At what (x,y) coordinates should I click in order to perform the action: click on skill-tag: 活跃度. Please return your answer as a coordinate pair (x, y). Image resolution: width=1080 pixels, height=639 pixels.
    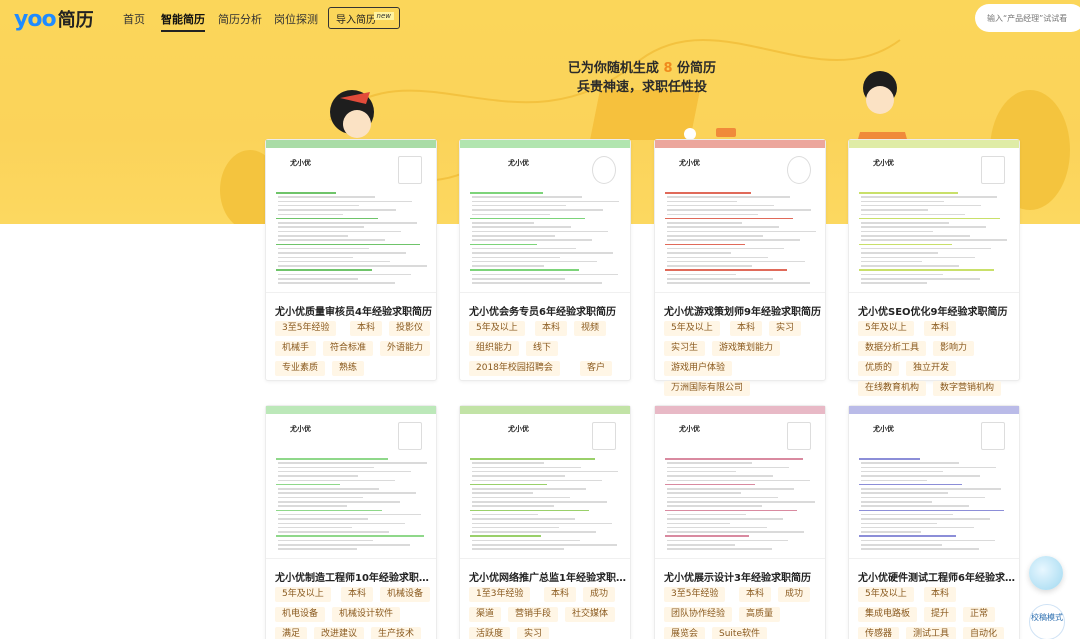
    Looking at the image, I should click on (490, 633).